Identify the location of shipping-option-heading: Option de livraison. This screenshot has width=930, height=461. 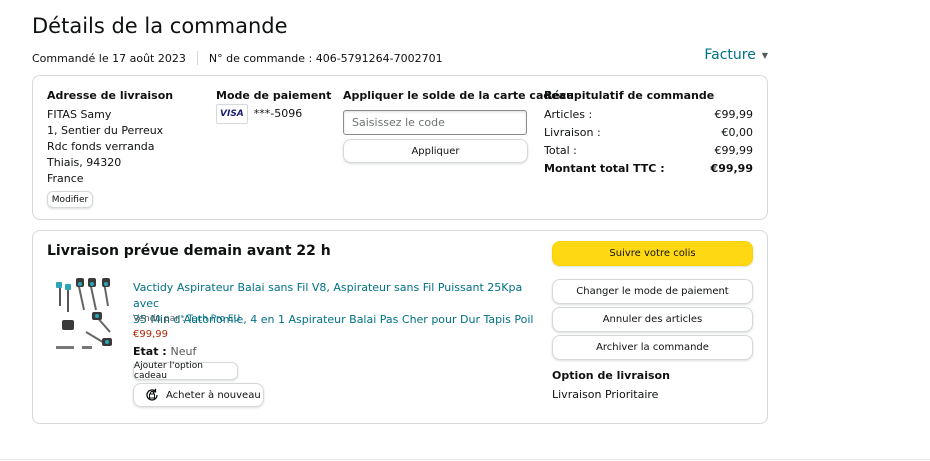
(611, 375).